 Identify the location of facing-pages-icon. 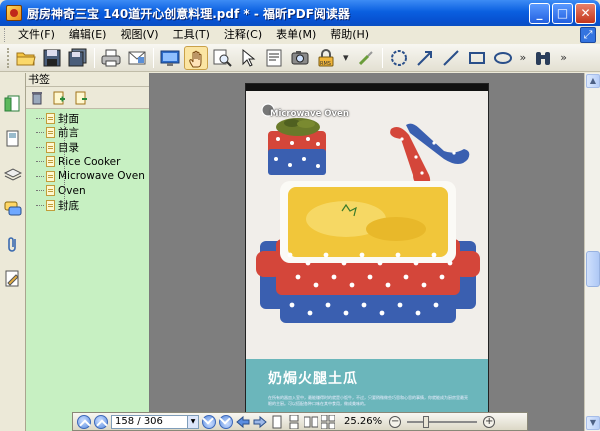
(311, 422).